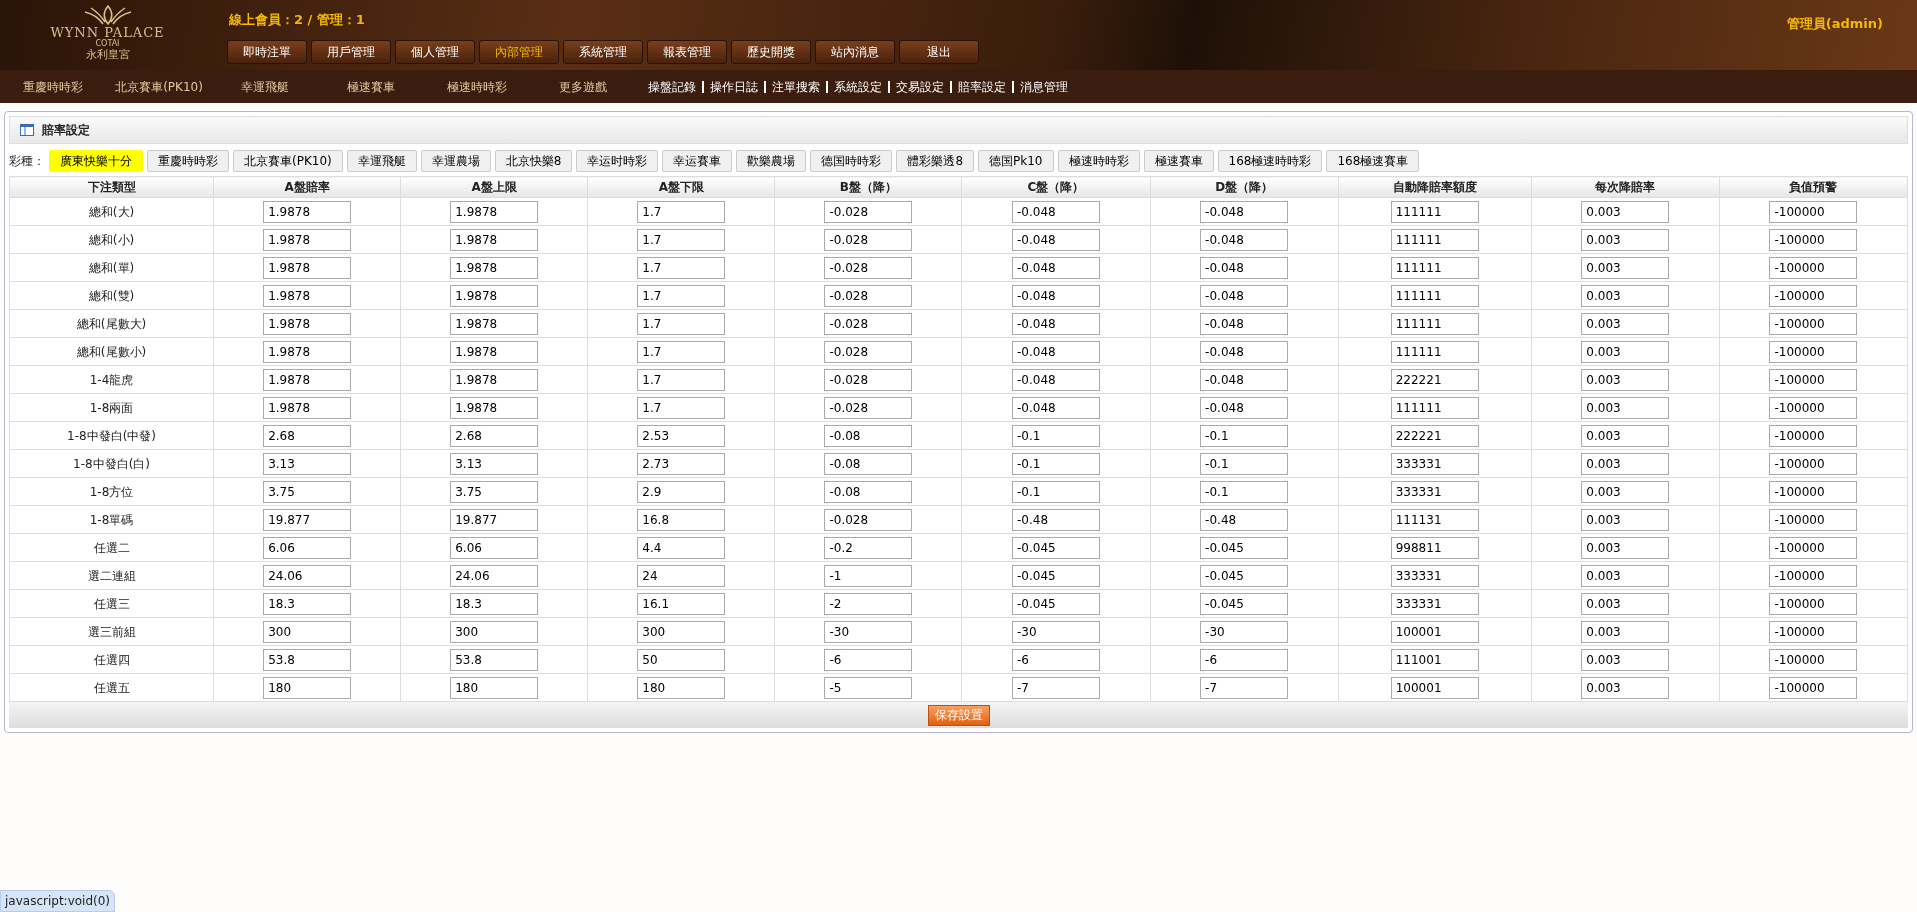 Image resolution: width=1917 pixels, height=912 pixels. What do you see at coordinates (982, 86) in the screenshot?
I see `admin-link: 賠率設定` at bounding box center [982, 86].